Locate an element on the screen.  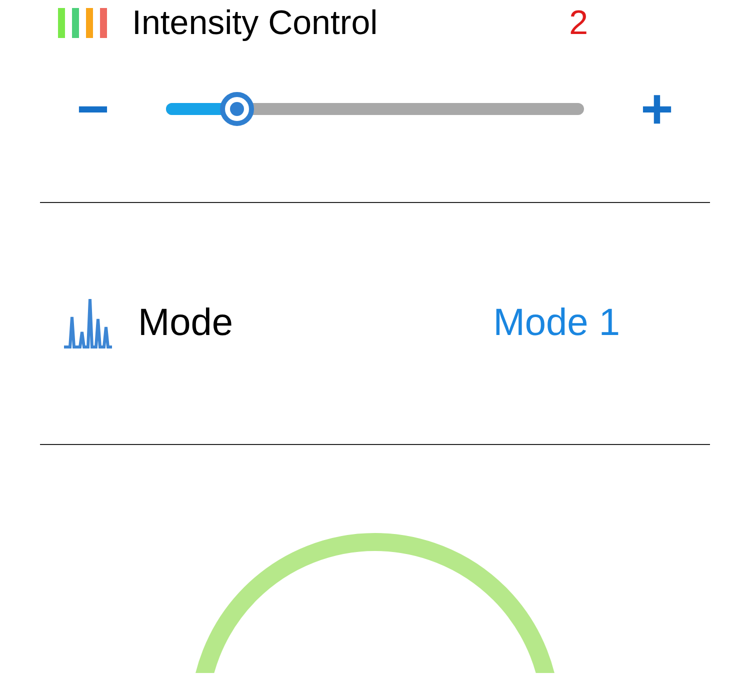
intensity-slider is located at coordinates (375, 109).